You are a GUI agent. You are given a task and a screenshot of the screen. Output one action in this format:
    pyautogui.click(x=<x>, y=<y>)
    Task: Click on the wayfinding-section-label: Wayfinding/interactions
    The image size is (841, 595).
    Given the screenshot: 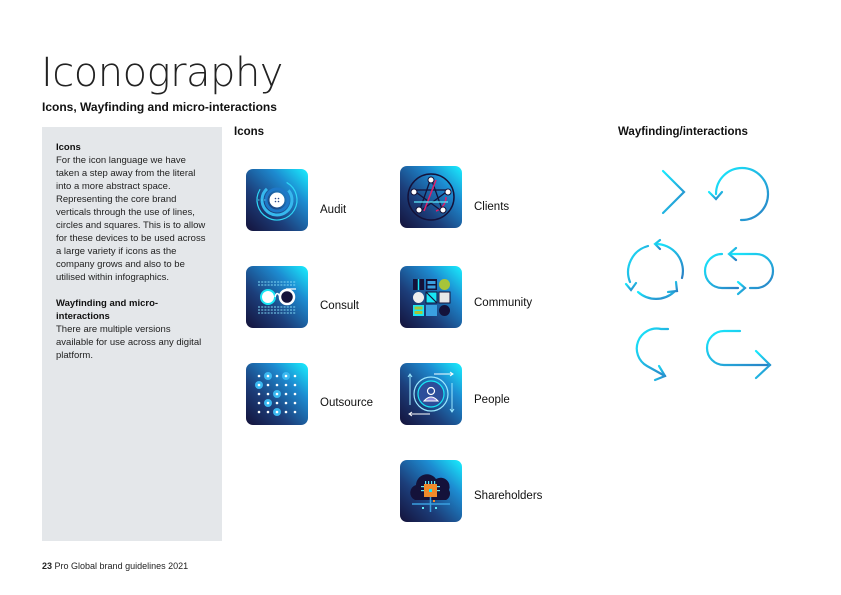 What is the action you would take?
    pyautogui.click(x=683, y=132)
    